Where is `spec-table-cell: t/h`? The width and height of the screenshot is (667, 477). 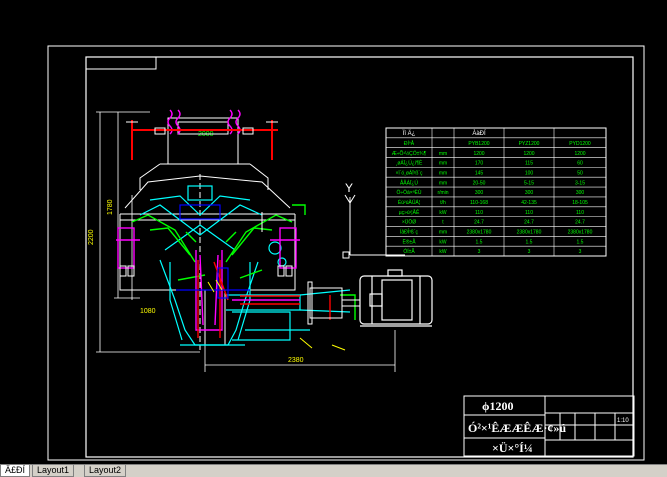 spec-table-cell: t/h is located at coordinates (443, 203).